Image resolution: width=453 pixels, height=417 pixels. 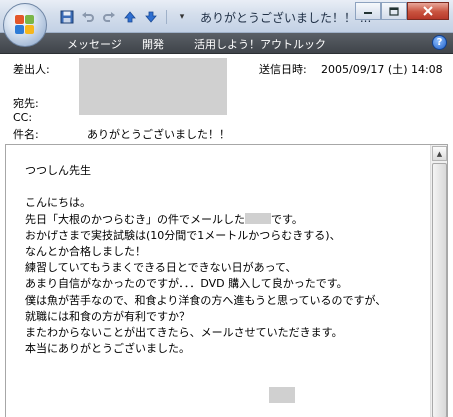 What do you see at coordinates (260, 44) in the screenshot?
I see `tab-outlook-tips: 活用しよう！アウトルック` at bounding box center [260, 44].